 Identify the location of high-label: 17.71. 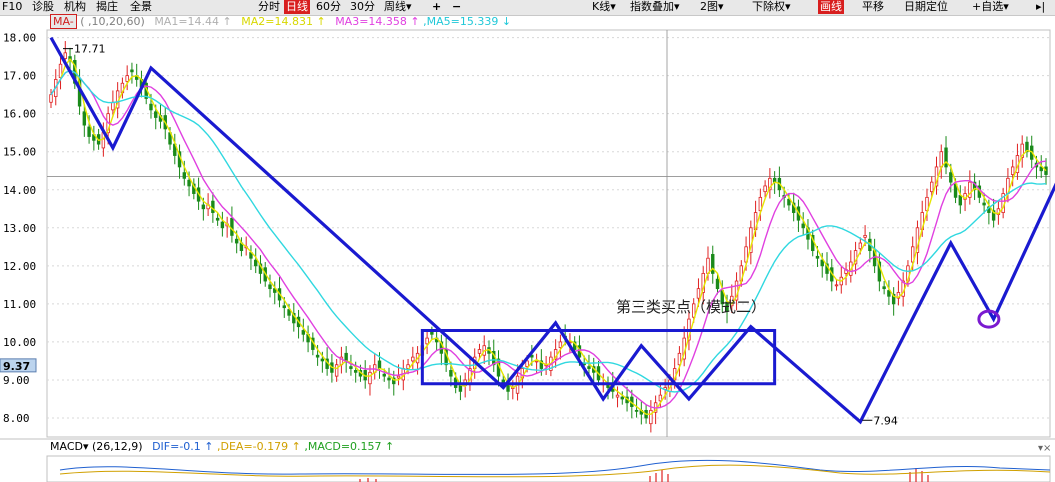
(90, 49).